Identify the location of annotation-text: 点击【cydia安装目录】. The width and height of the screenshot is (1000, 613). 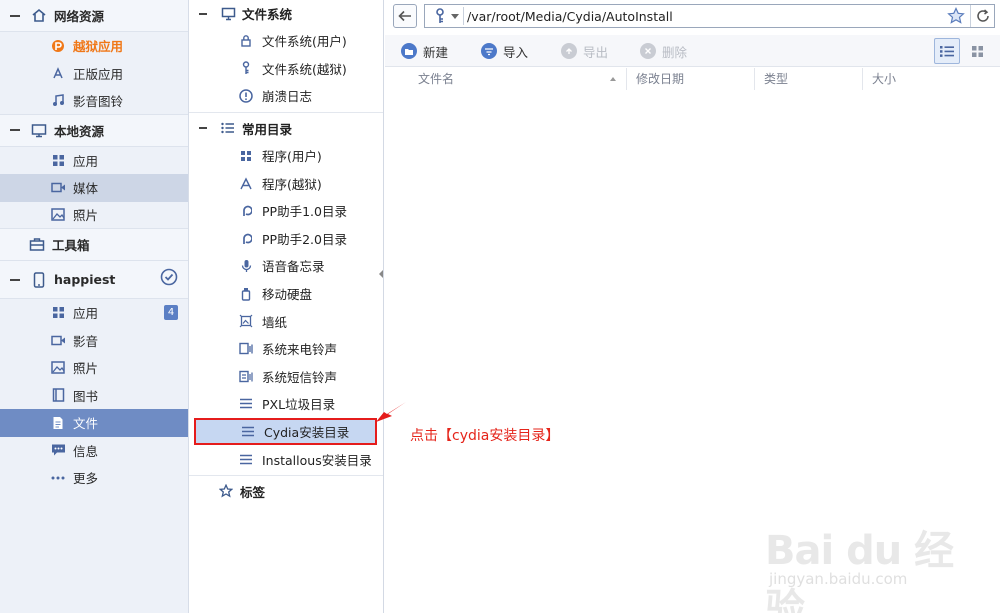
(485, 436).